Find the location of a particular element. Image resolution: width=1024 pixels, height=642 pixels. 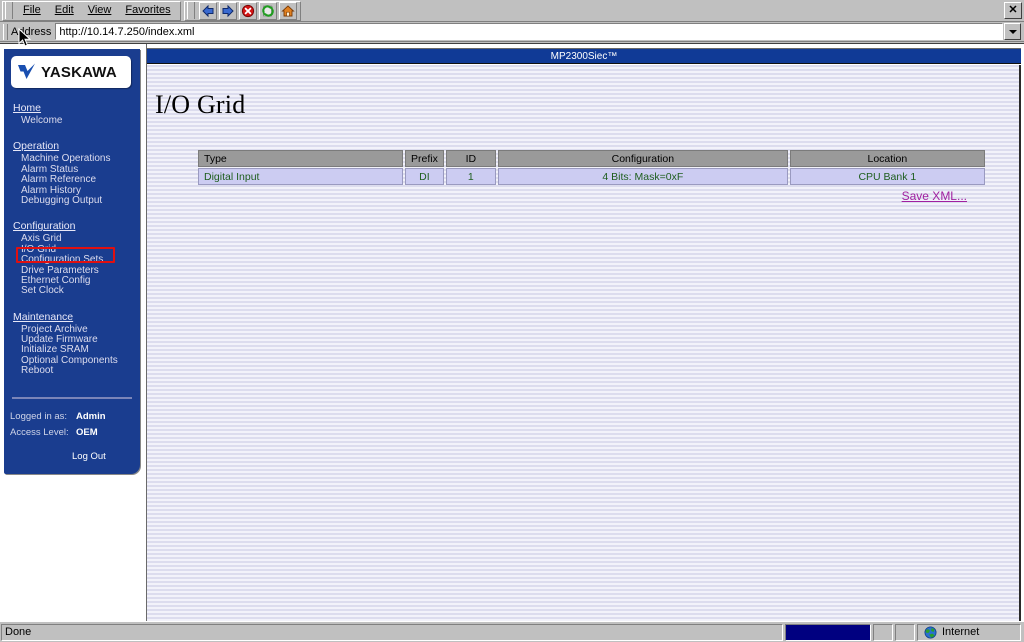

close-icon: ✕ is located at coordinates (1013, 10).